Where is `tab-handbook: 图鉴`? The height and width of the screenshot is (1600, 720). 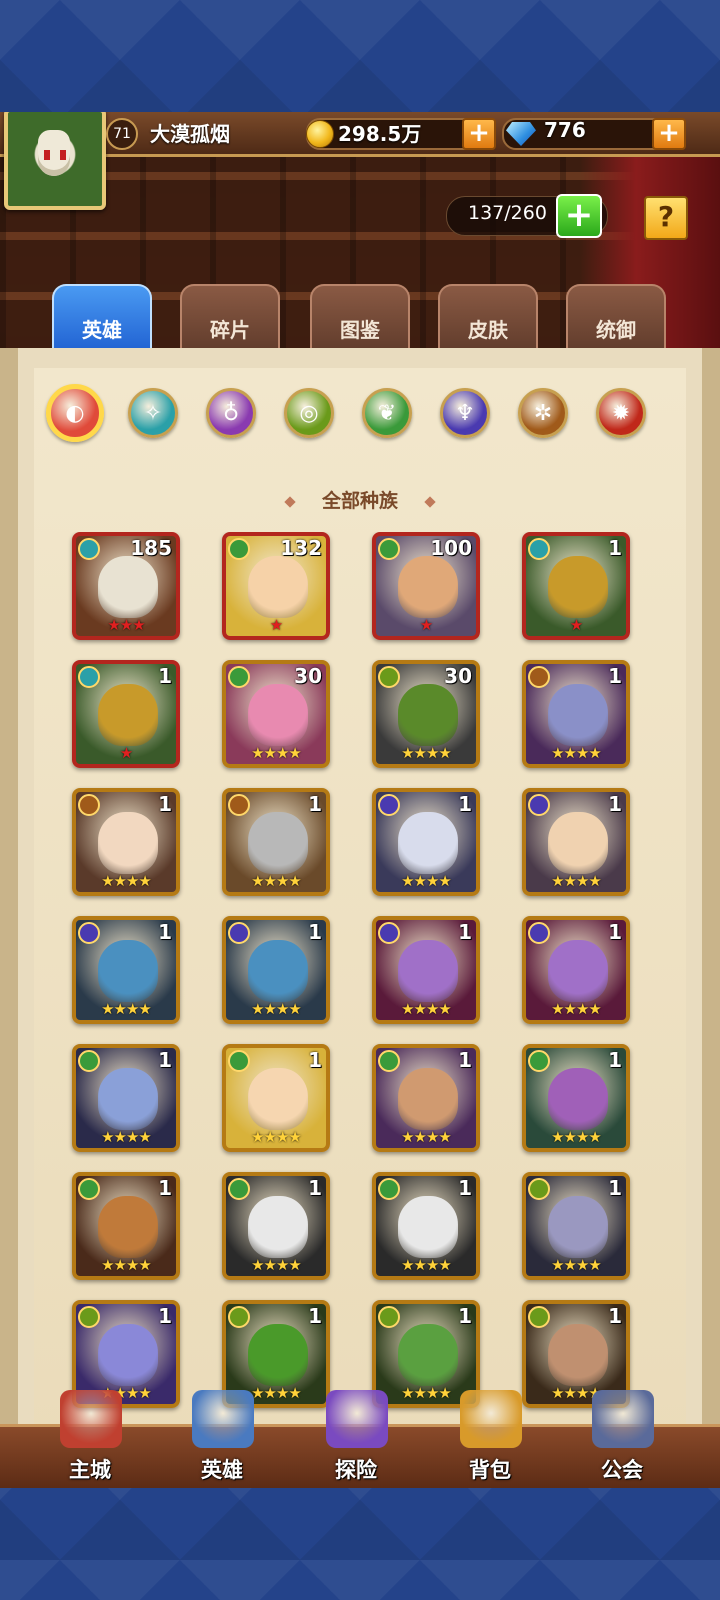 tab-handbook: 图鉴 is located at coordinates (360, 320).